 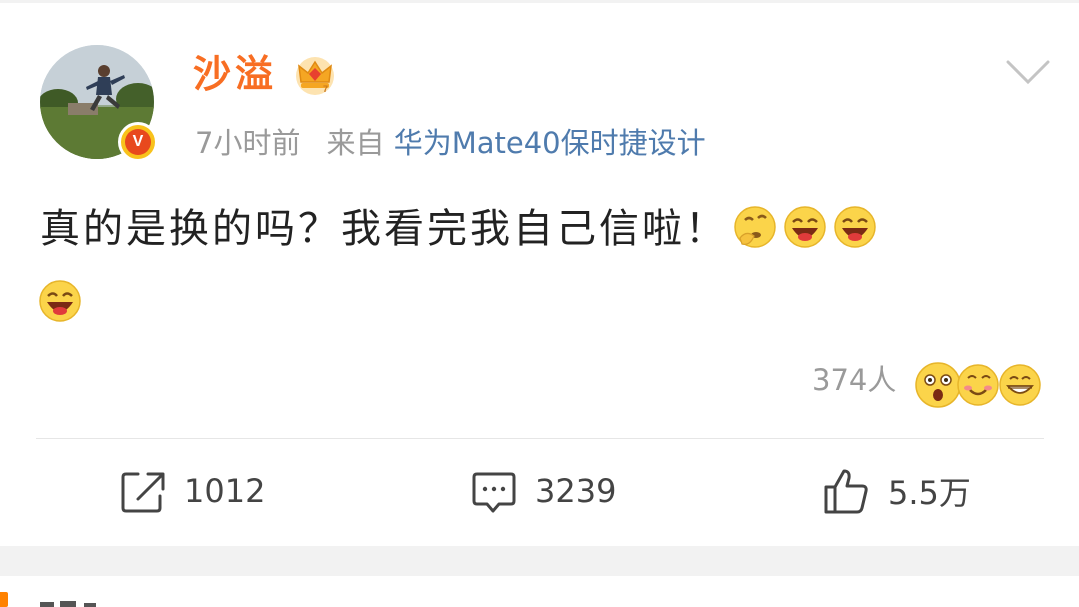 What do you see at coordinates (539, 1) in the screenshot?
I see `top-divider` at bounding box center [539, 1].